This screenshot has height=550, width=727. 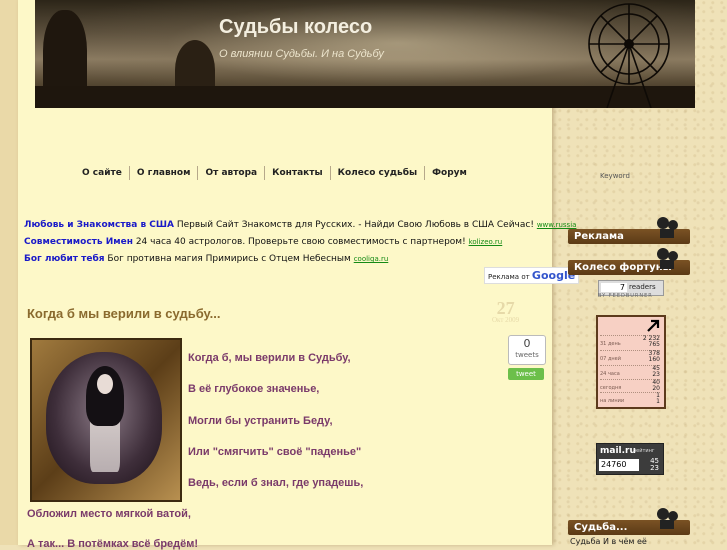 What do you see at coordinates (301, 54) in the screenshot?
I see `site-subtitle: О влиянии Судьбы. И на Судьбу` at bounding box center [301, 54].